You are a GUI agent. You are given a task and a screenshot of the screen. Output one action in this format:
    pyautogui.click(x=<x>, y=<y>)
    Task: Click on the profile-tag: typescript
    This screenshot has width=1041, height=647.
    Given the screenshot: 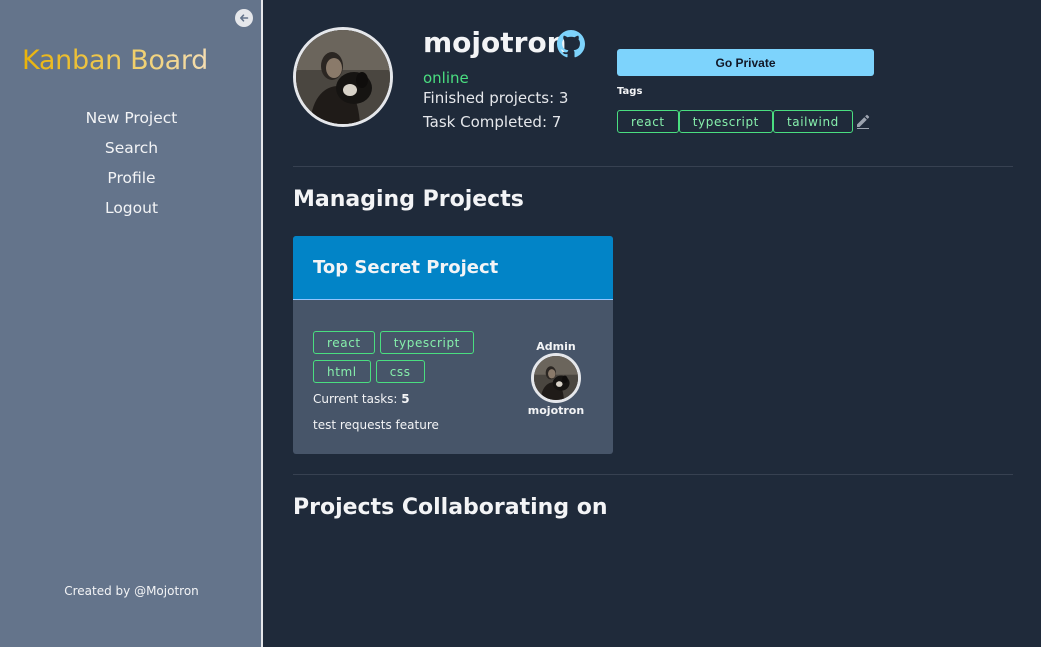 What is the action you would take?
    pyautogui.click(x=725, y=121)
    